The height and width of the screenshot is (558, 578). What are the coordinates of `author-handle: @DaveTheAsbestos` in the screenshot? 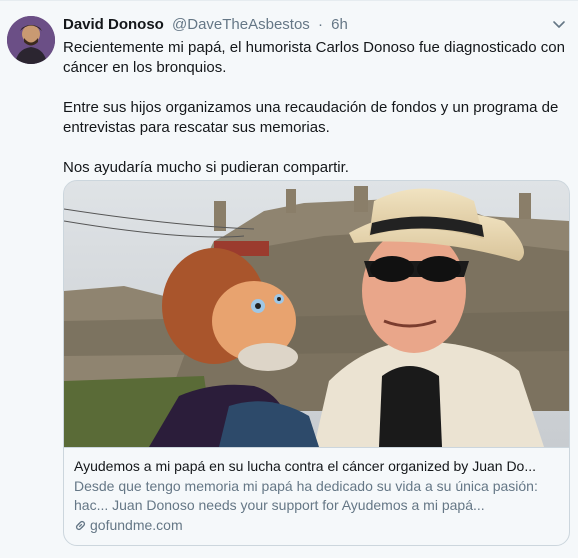 It's located at (241, 24).